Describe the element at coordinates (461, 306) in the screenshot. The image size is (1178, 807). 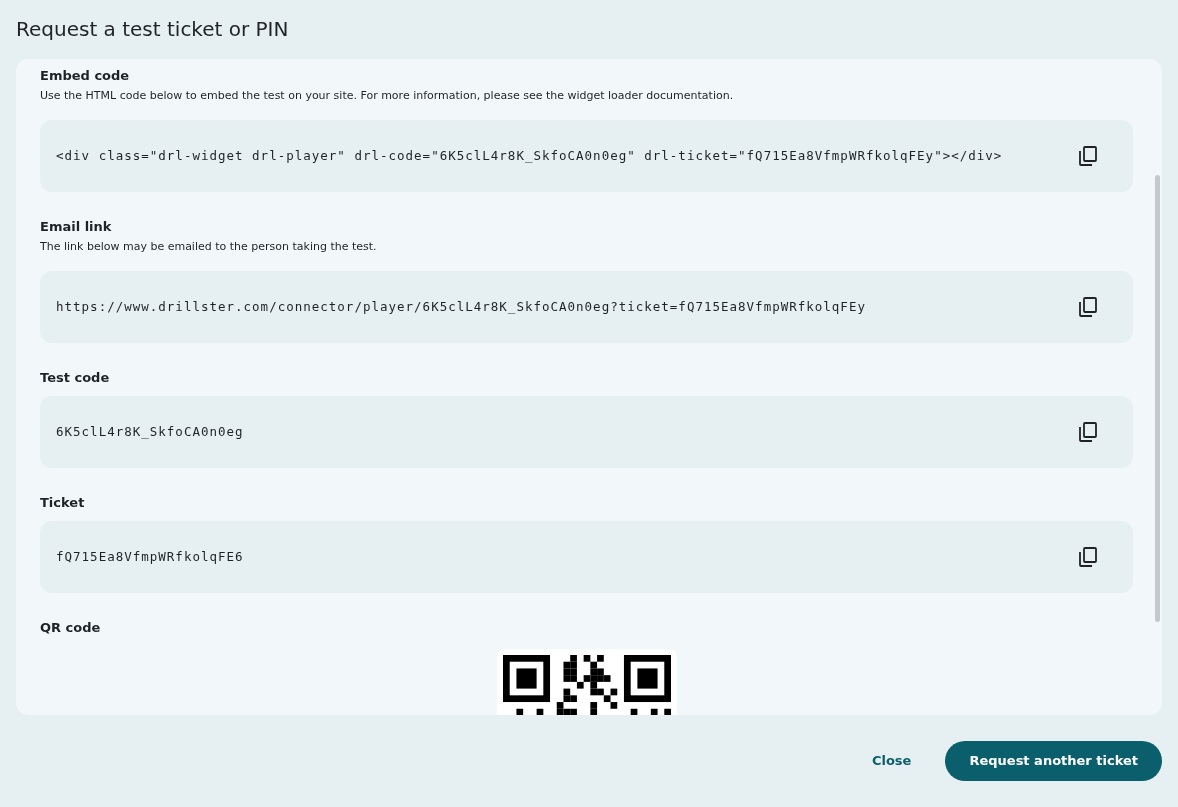
I see `code-text: https://www.drillster.com/connector/player/6K5clL4r8K_SkfoCA0n0eg?ticket=fQ715Ea8VfmpWRfkolqFEy` at that location.